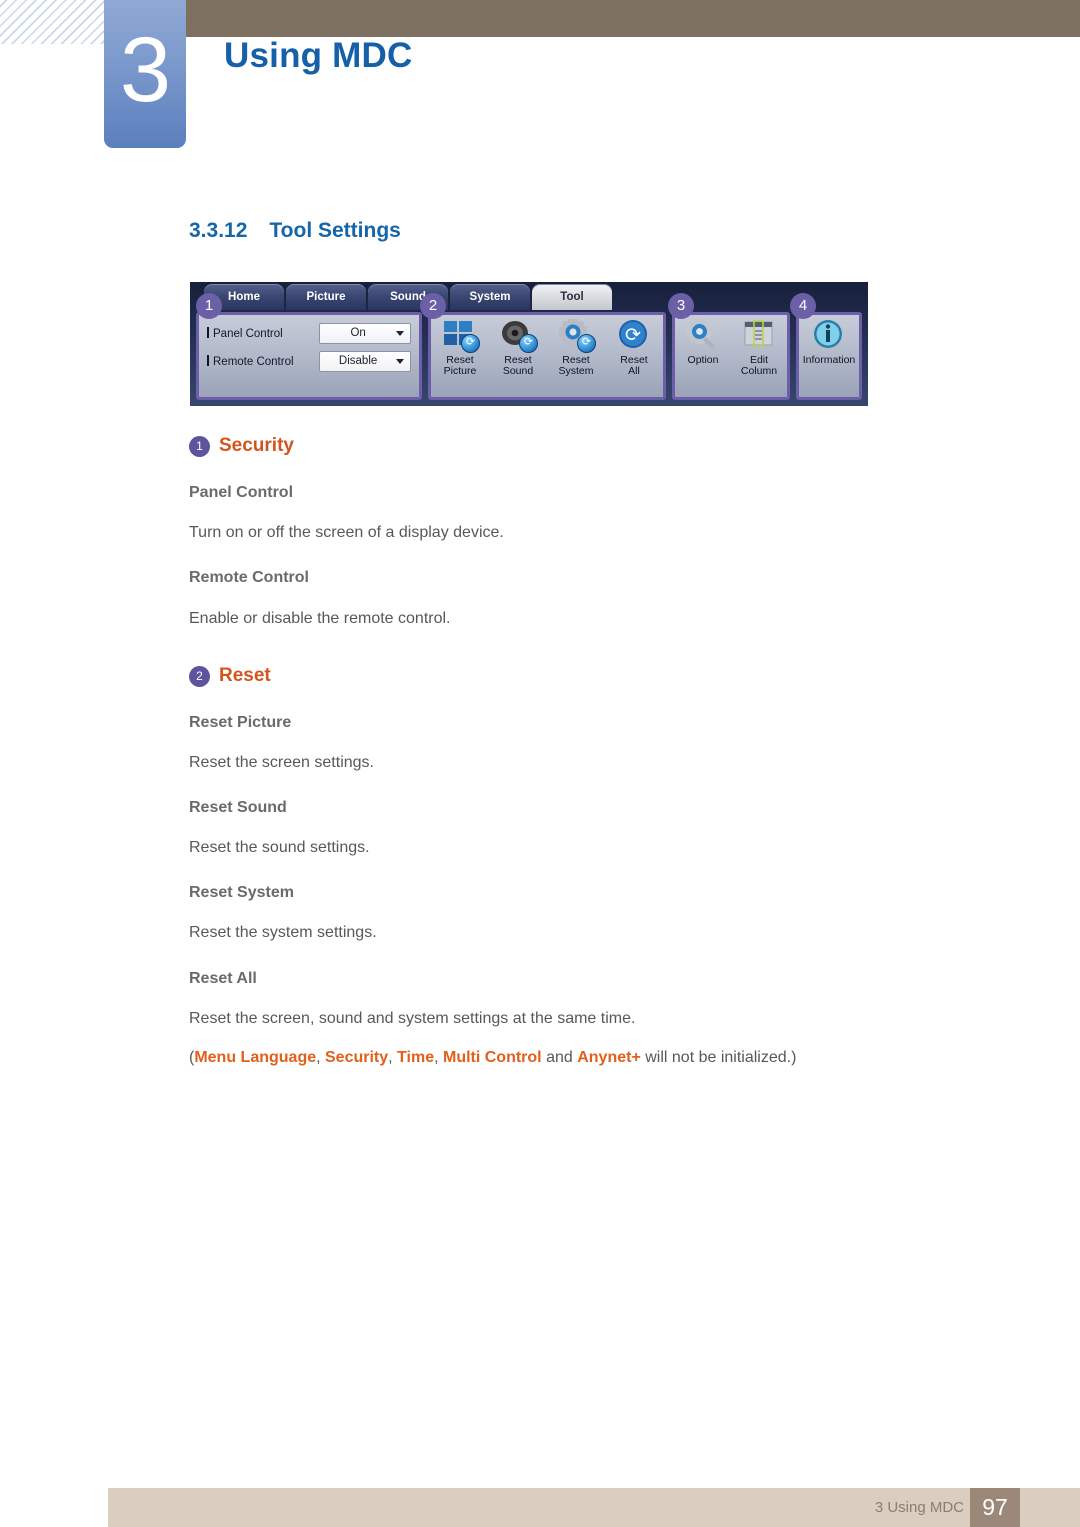 The image size is (1080, 1527). I want to click on note-sep-3: ,, so click(438, 1057).